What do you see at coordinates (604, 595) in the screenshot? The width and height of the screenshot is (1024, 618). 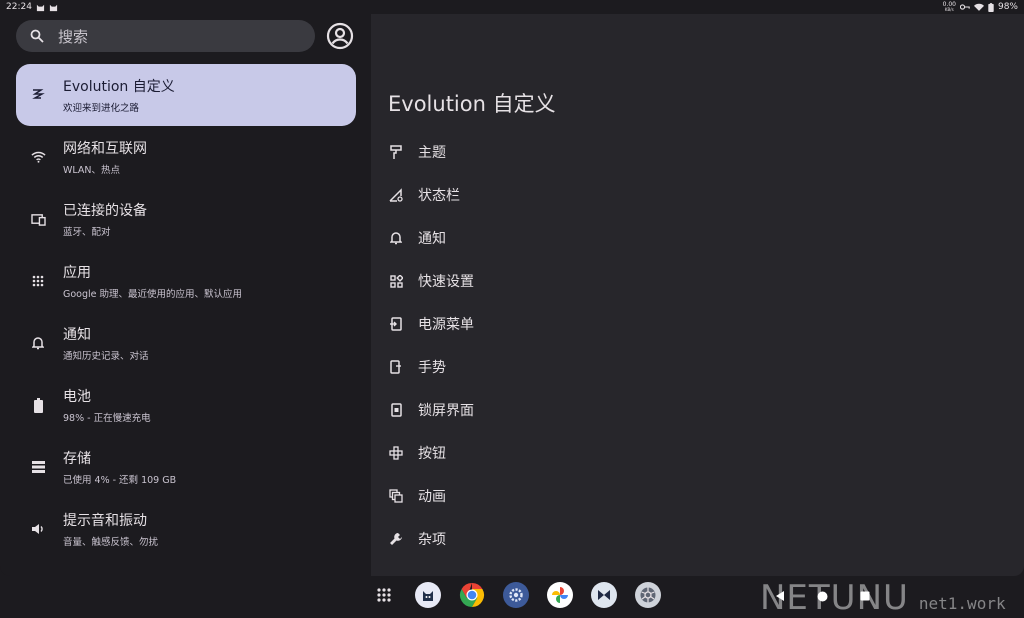 I see `evolution-app-icon` at bounding box center [604, 595].